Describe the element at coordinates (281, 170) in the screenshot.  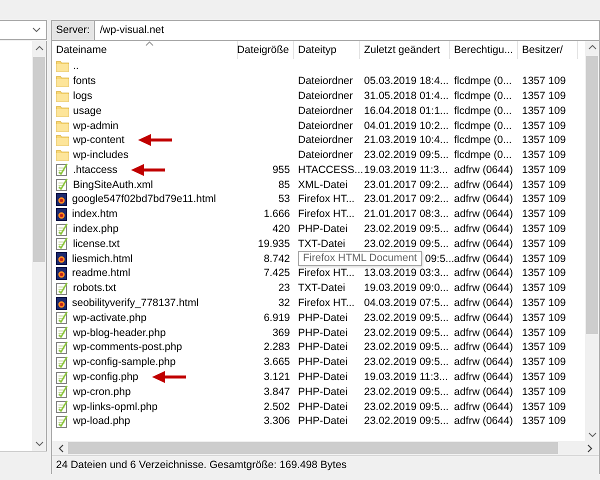
I see `table-cell-text: 955` at that location.